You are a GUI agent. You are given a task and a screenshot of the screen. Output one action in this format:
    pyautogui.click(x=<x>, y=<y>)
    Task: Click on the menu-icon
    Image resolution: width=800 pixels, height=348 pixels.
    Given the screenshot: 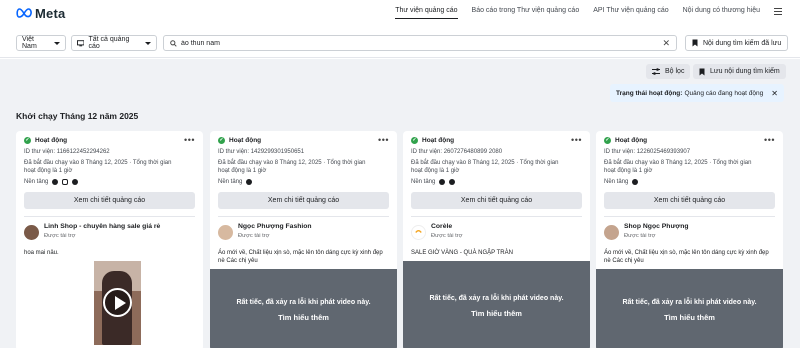 What is the action you would take?
    pyautogui.click(x=778, y=11)
    